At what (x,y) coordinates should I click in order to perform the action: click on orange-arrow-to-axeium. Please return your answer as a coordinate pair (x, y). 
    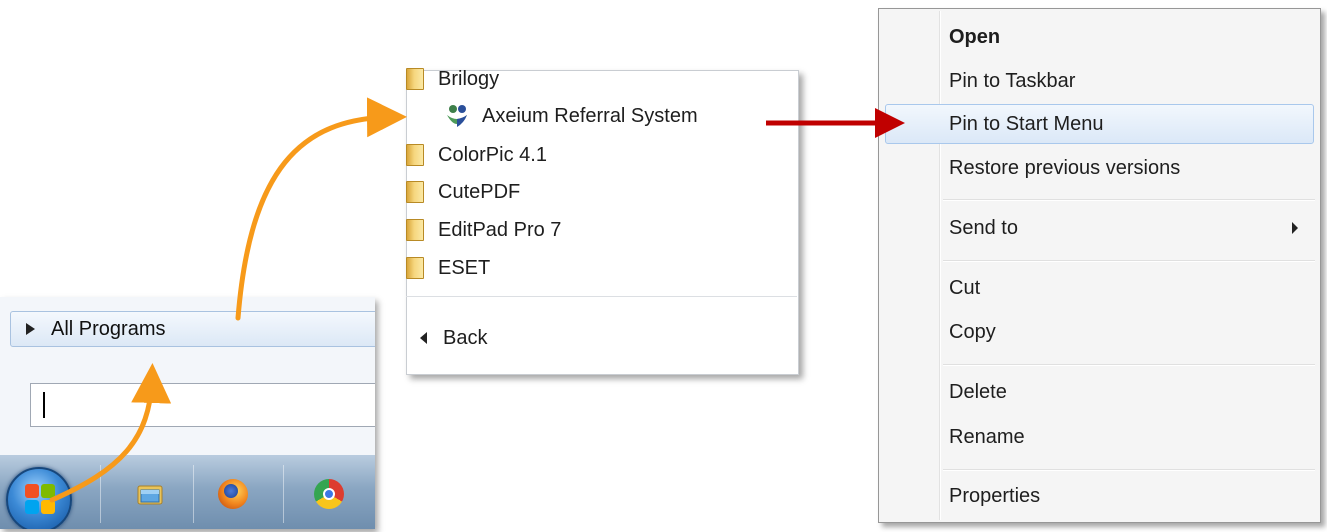
    Looking at the image, I should click on (321, 209).